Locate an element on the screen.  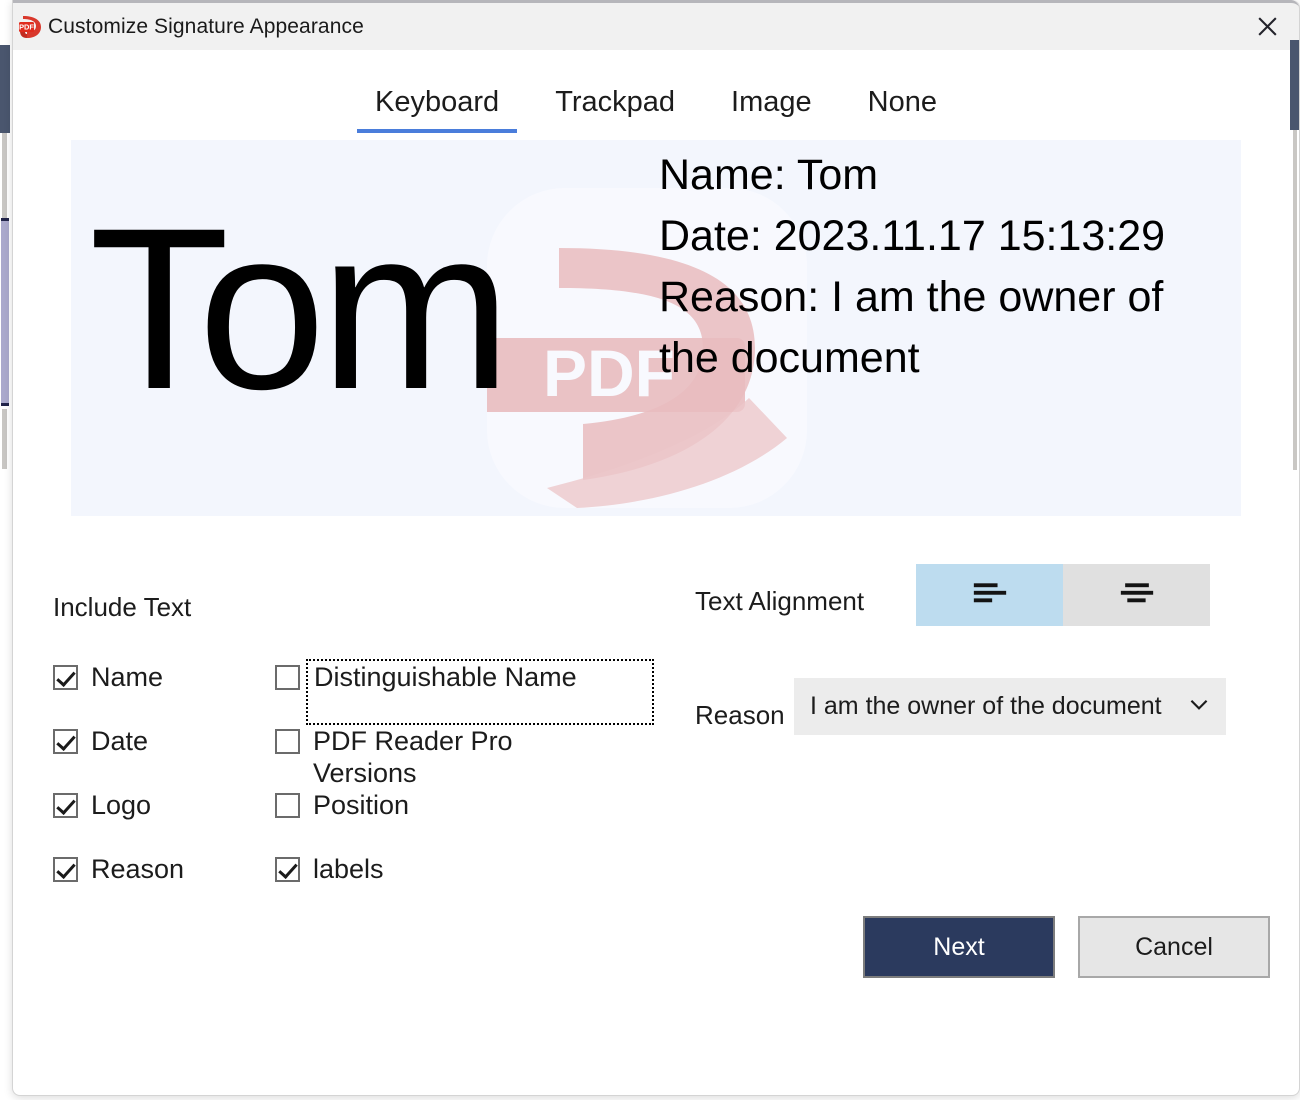
checkbox-distinguishable-name-box is located at coordinates (287, 677).